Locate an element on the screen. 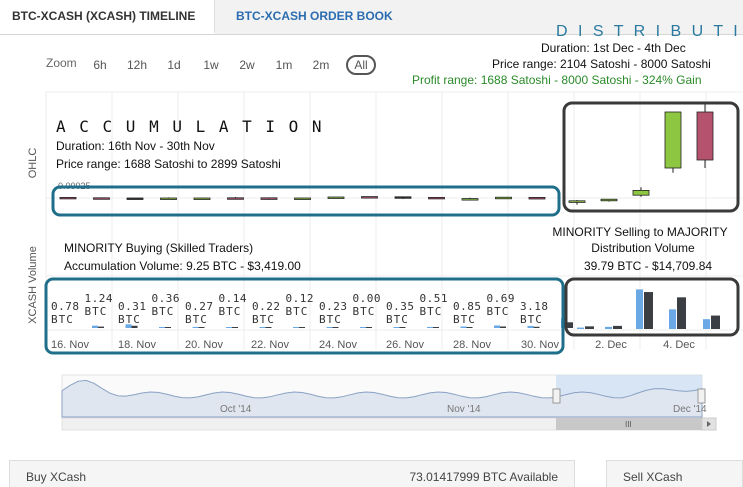  accumulation-title: A C C U M U L A T I O N is located at coordinates (190, 126).